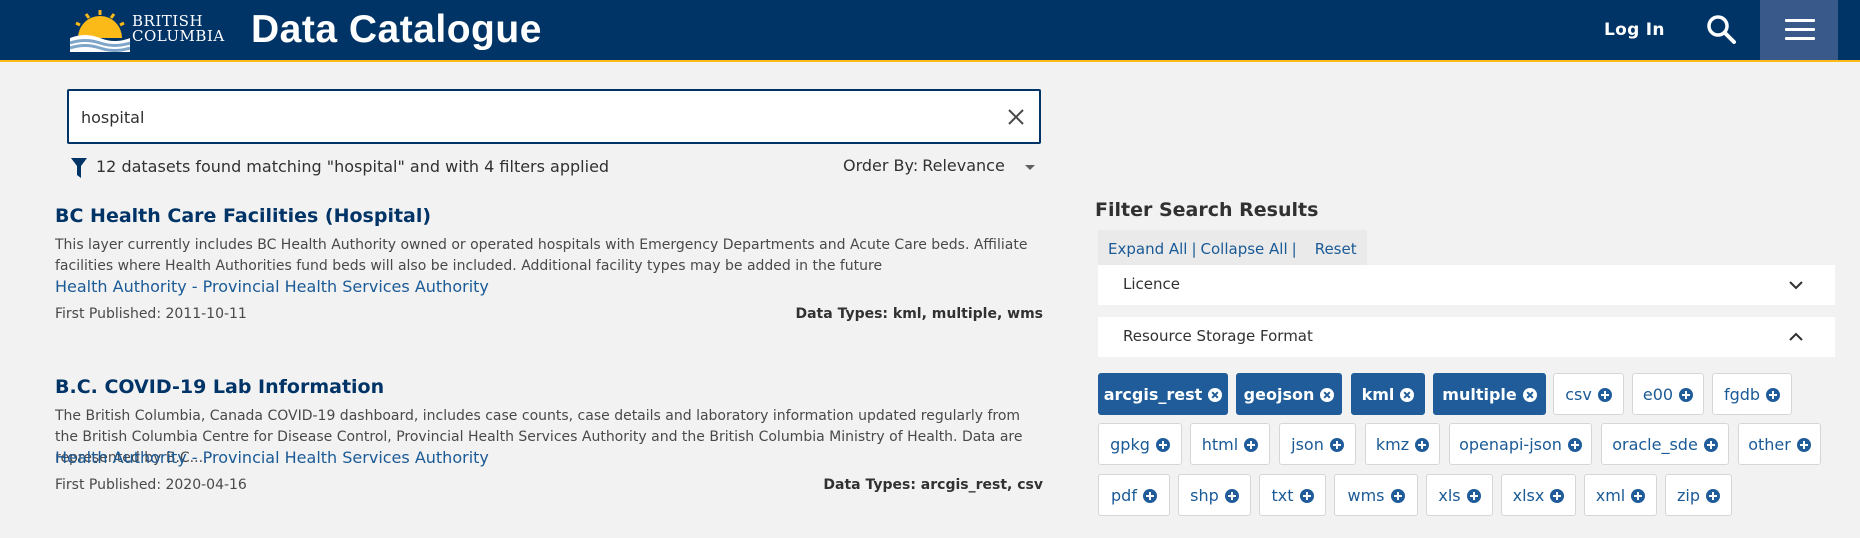 The height and width of the screenshot is (538, 1860). Describe the element at coordinates (1307, 444) in the screenshot. I see `format-tag-label: json` at that location.